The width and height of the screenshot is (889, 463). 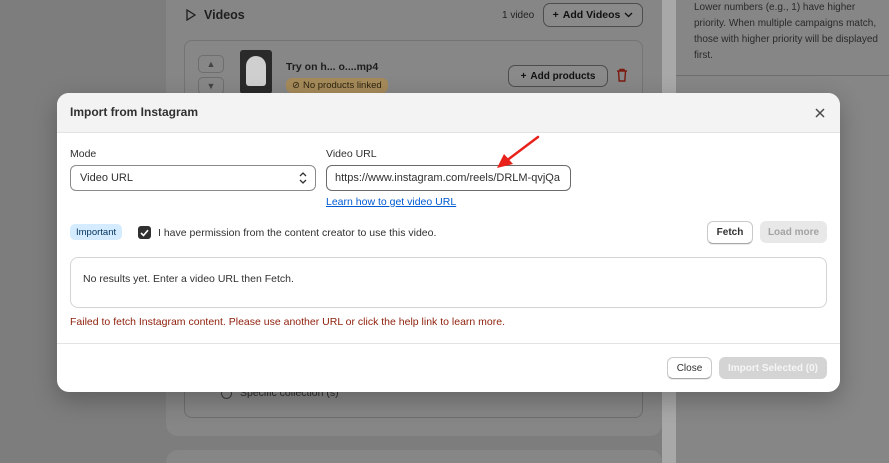 What do you see at coordinates (332, 67) in the screenshot?
I see `video-file-name: Try on h... o....mp4` at bounding box center [332, 67].